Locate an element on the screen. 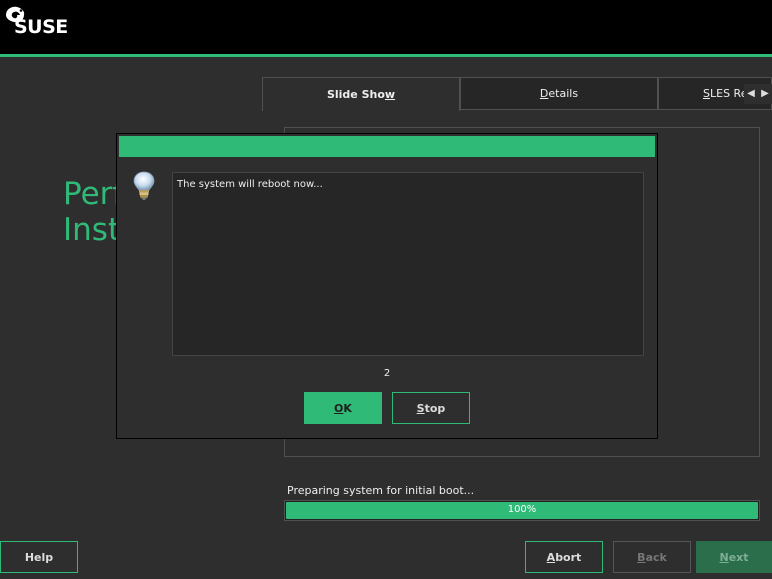 The height and width of the screenshot is (579, 772). next-label: Next is located at coordinates (734, 557).